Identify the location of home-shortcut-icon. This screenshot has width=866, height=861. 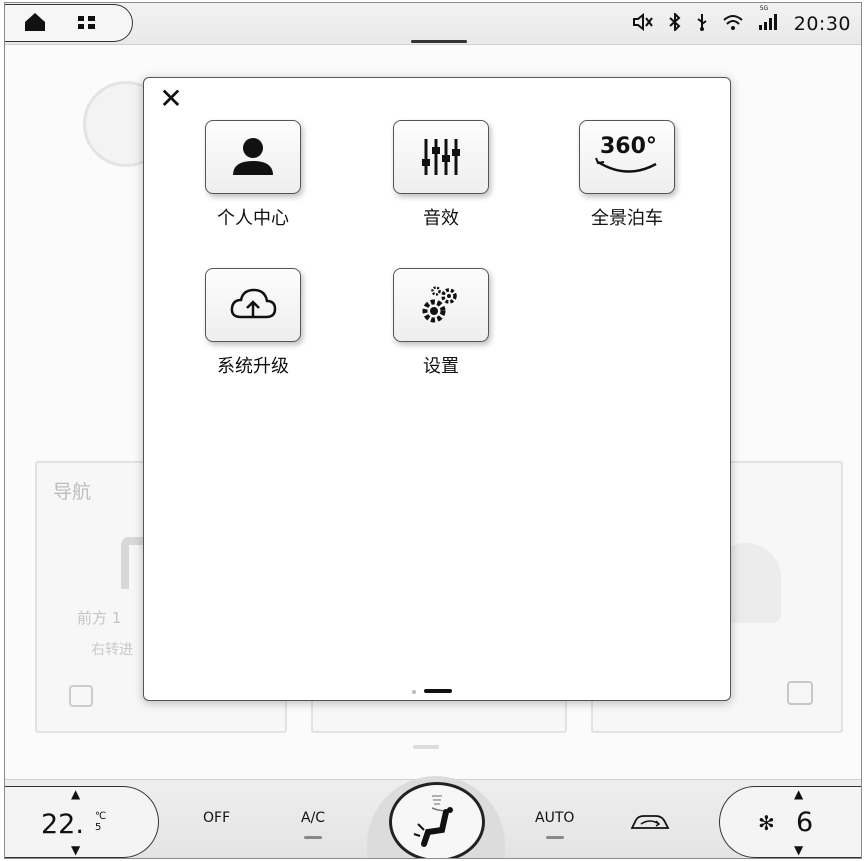
(81, 696).